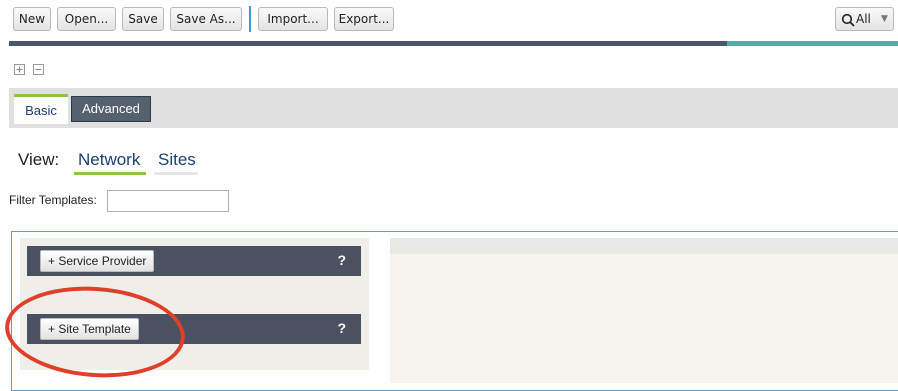 This screenshot has width=898, height=391. I want to click on expand-all-icon, so click(19, 69).